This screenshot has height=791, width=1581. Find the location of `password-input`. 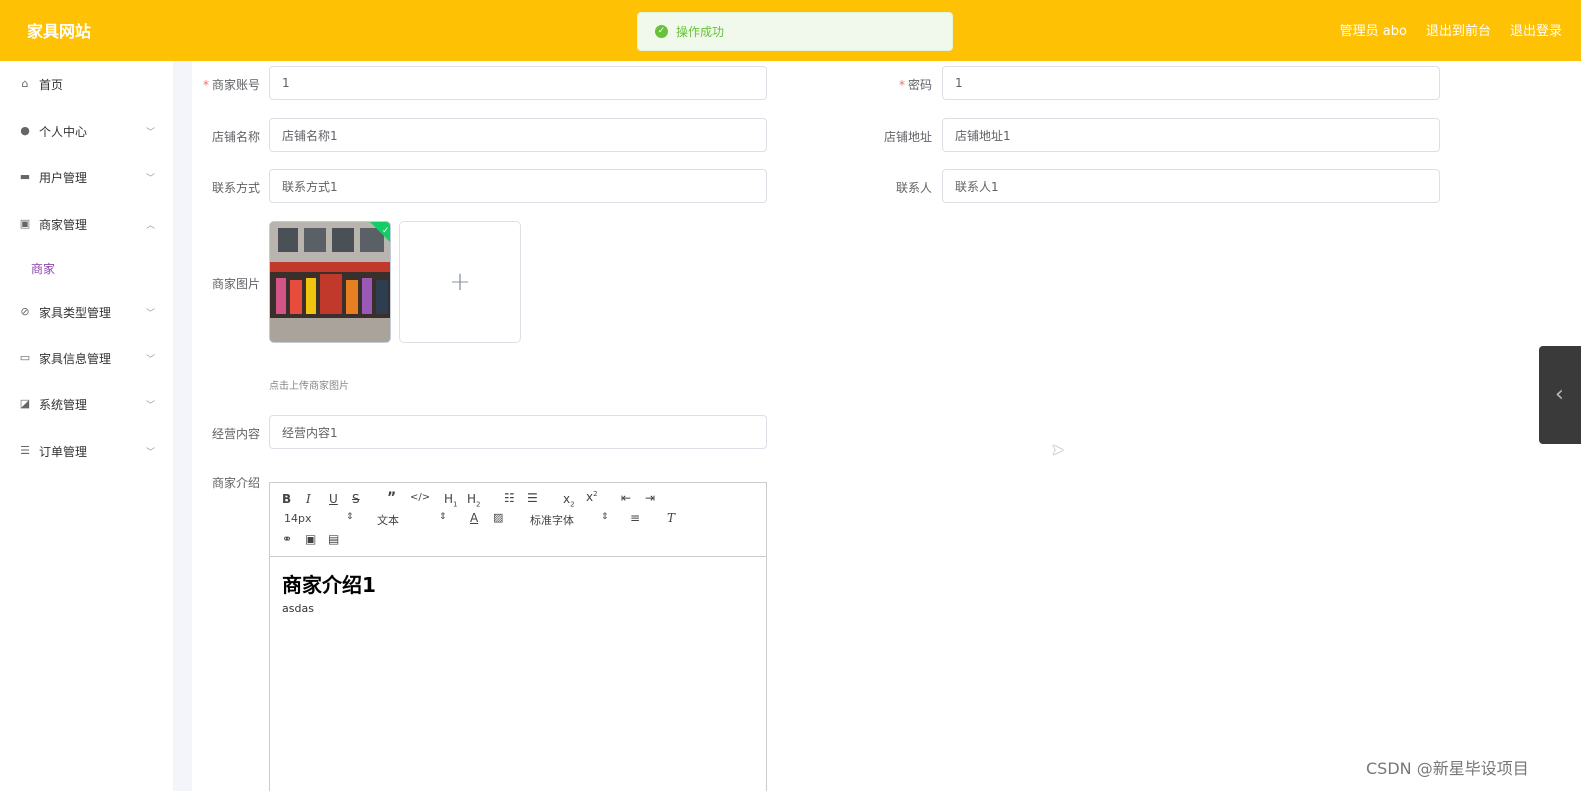

password-input is located at coordinates (1191, 83).